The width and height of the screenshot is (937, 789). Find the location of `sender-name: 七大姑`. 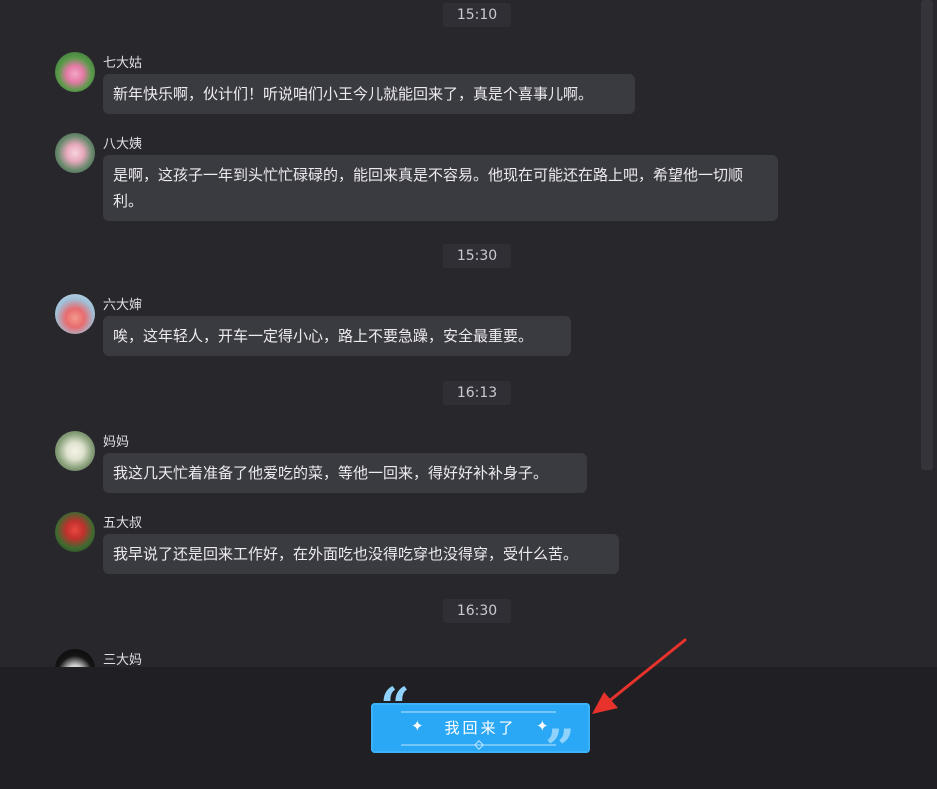

sender-name: 七大姑 is located at coordinates (123, 63).